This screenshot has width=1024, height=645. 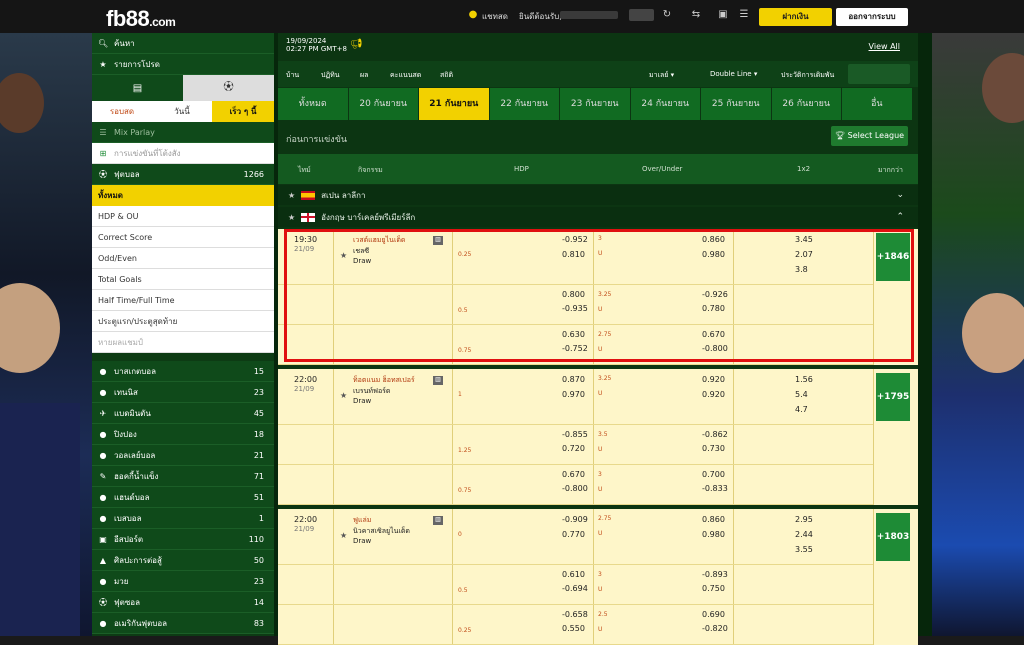 I want to click on refresh-icon: ↻, so click(x=667, y=15).